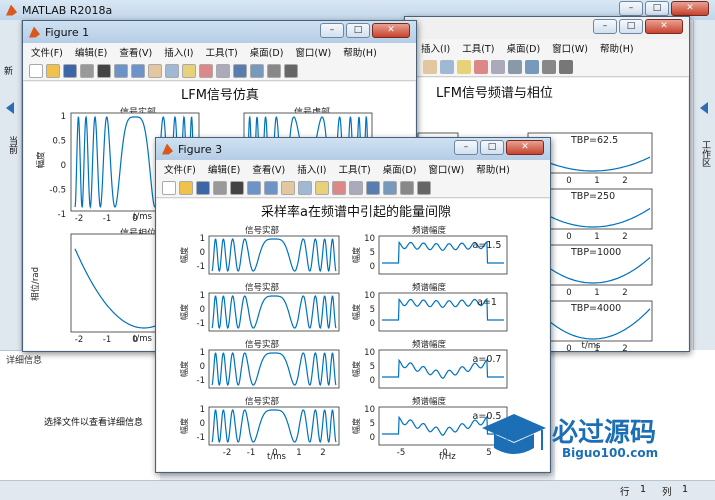  What do you see at coordinates (206, 70) in the screenshot?
I see `fig1-brush-icon` at bounding box center [206, 70].